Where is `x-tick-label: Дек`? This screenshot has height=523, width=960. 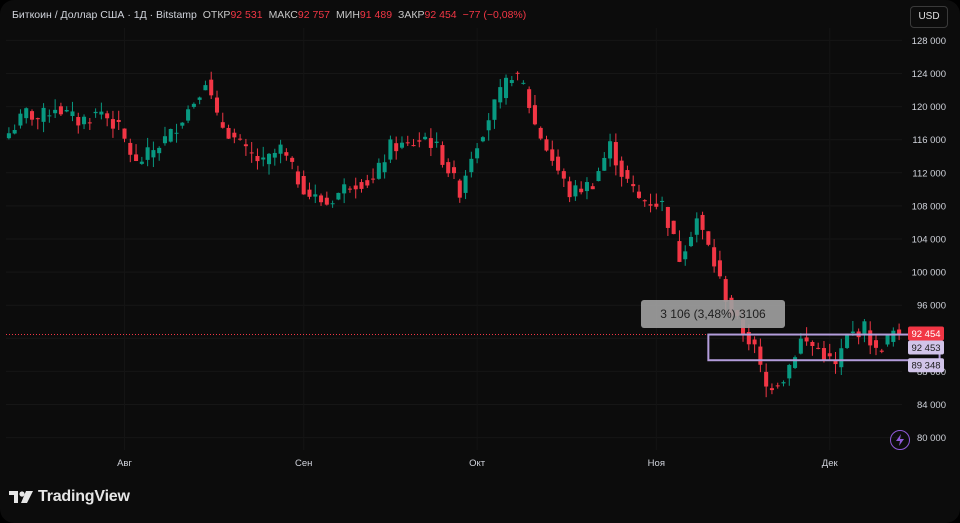
x-tick-label: Дек is located at coordinates (830, 463).